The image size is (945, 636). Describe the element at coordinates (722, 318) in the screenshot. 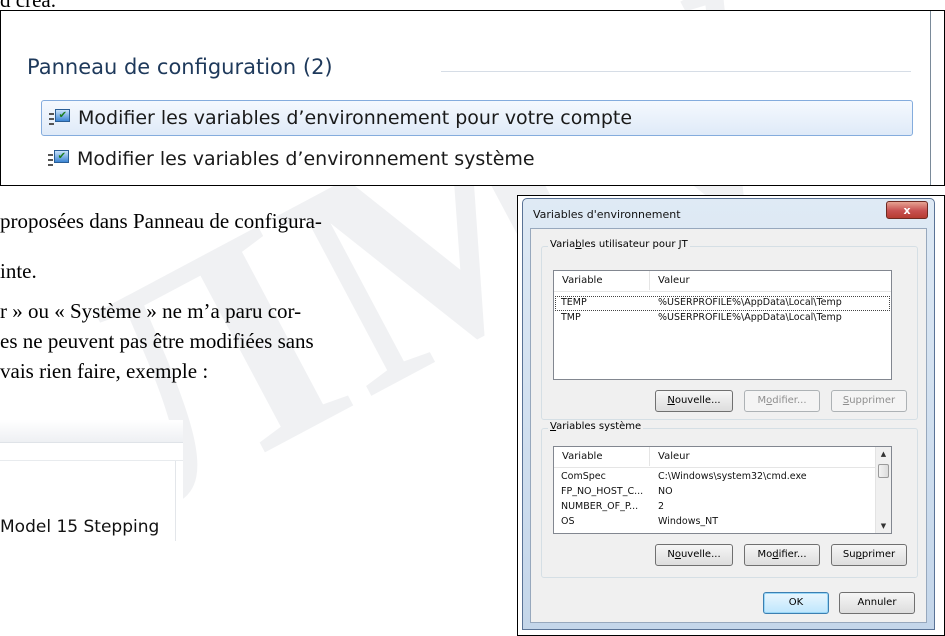

I see `list-item: TMP %USERPROFILE%\AppData\Local\Temp` at that location.